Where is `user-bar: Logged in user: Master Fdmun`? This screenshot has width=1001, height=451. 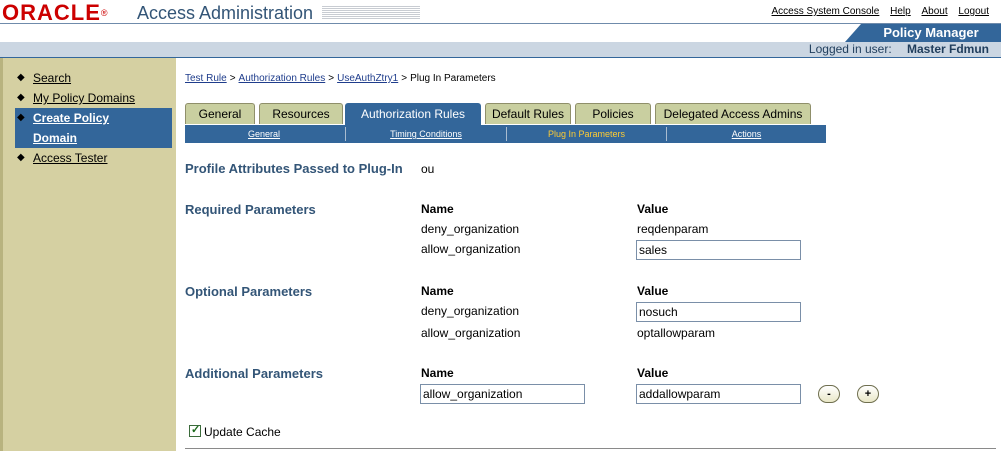 user-bar: Logged in user: Master Fdmun is located at coordinates (500, 50).